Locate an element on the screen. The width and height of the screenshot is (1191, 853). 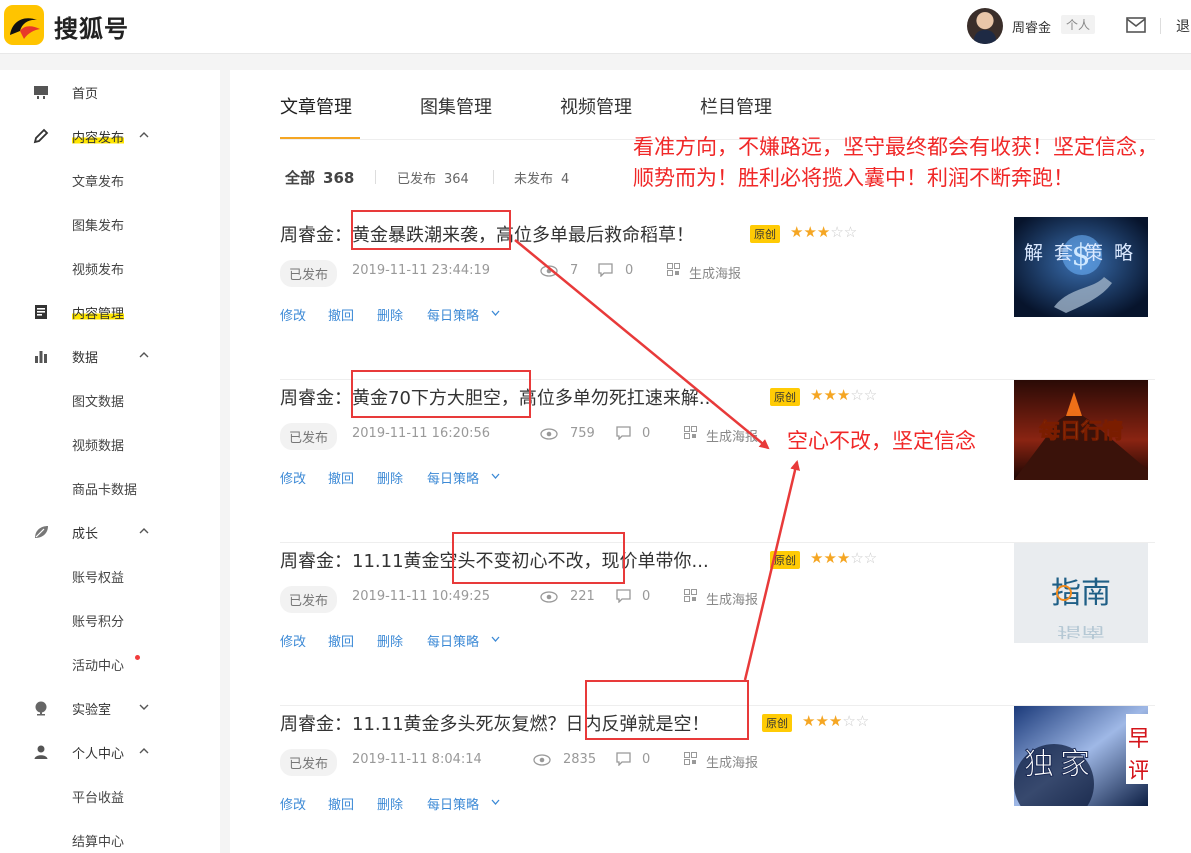
status-badge: 已发布 is located at coordinates (309, 762).